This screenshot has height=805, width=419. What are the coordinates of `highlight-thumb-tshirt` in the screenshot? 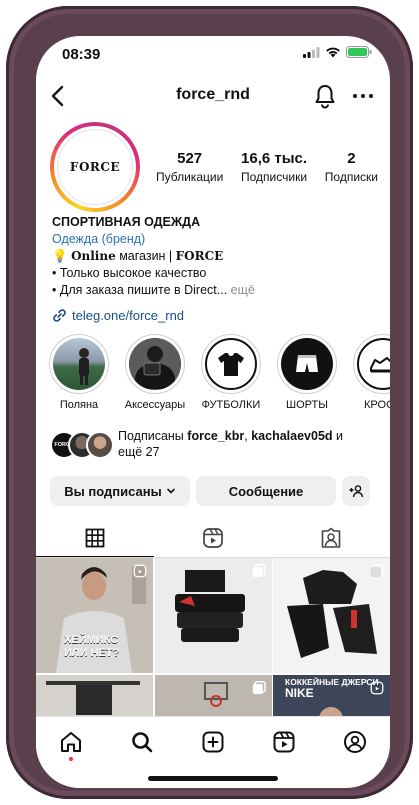 It's located at (231, 364).